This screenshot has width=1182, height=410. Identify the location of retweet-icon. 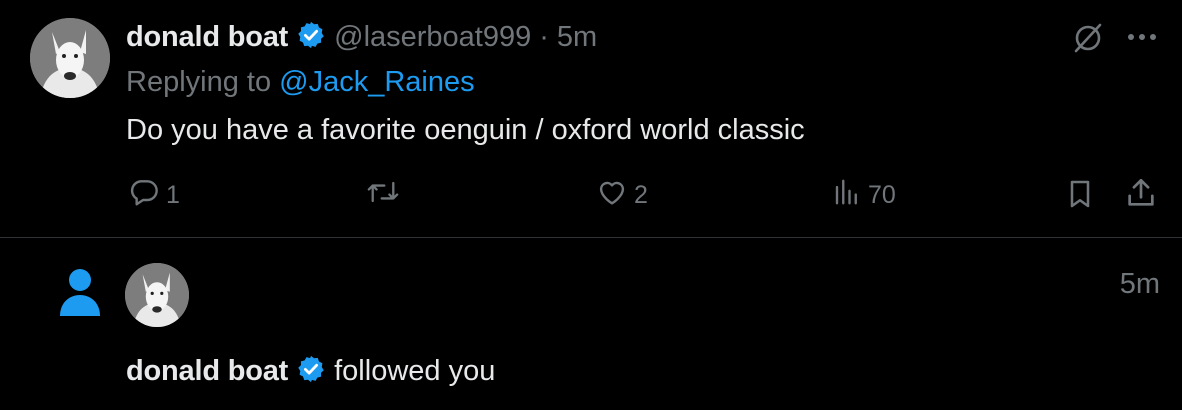
(383, 195).